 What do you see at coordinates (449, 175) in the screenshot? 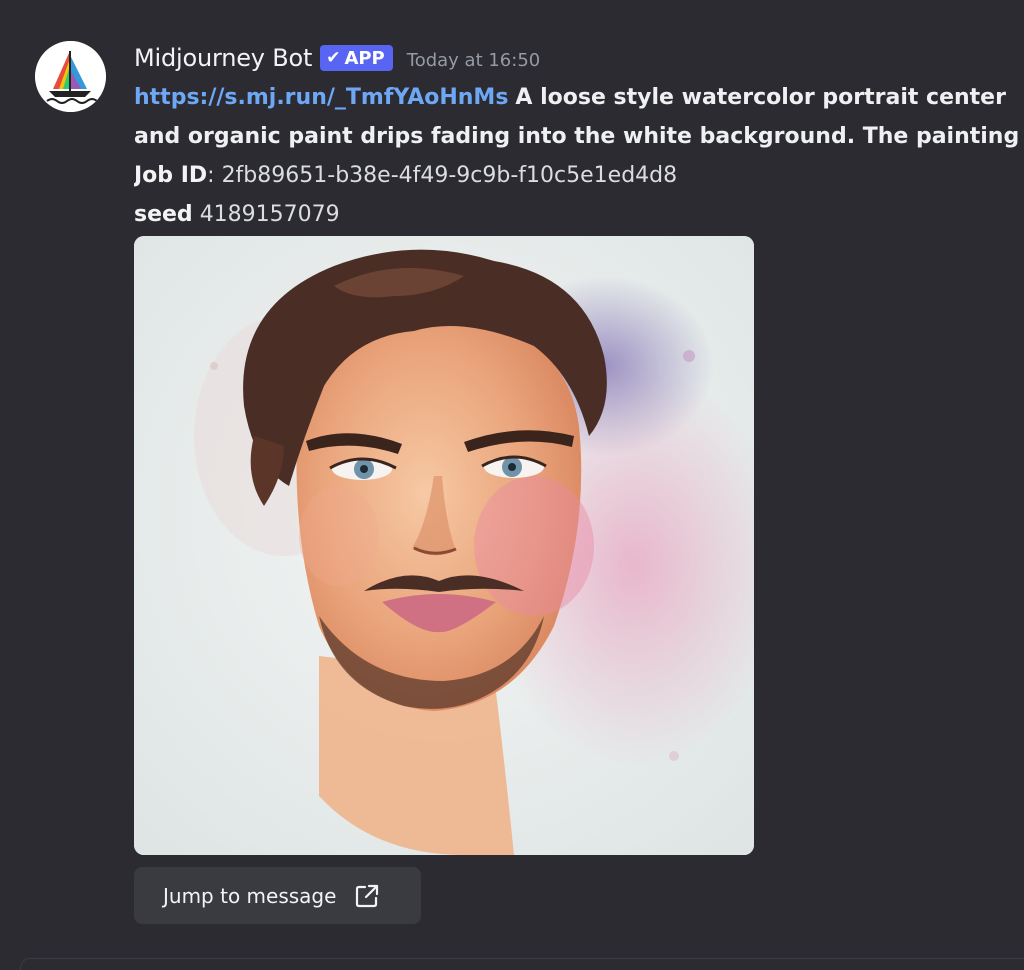
I see `job-id-value: 2fb89651-b38e-4f49-9c9b-f10c5e1ed4d8` at bounding box center [449, 175].